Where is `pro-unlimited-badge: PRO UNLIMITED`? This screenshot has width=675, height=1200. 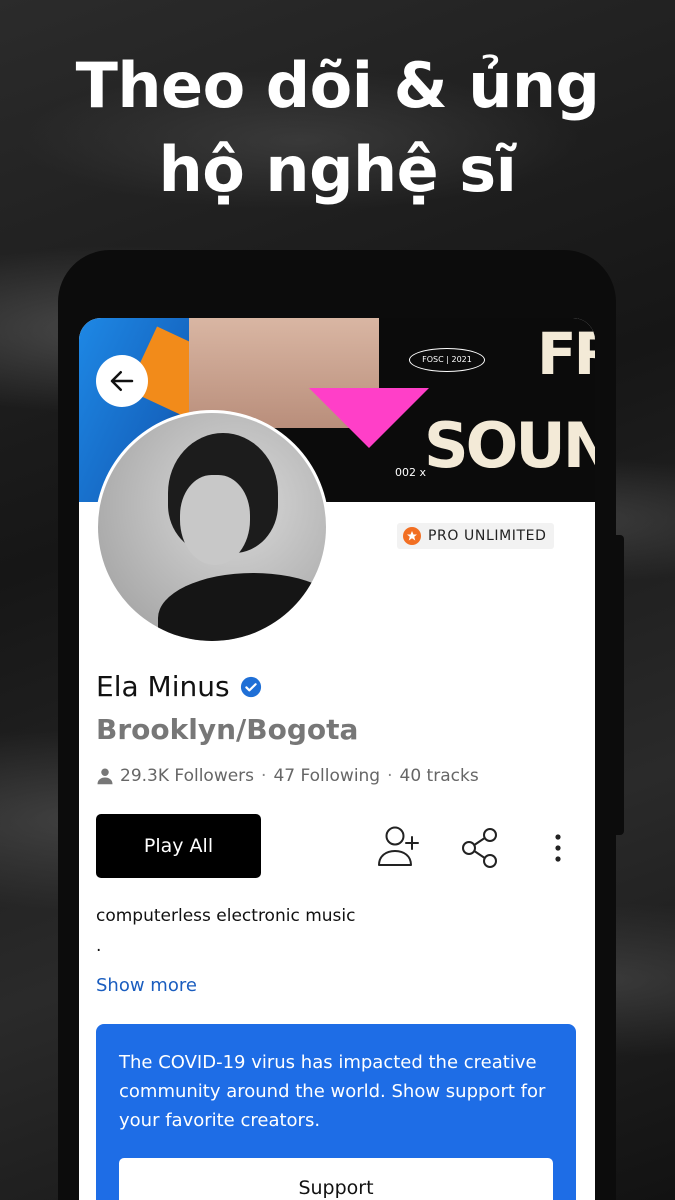
pro-unlimited-badge: PRO UNLIMITED is located at coordinates (476, 536).